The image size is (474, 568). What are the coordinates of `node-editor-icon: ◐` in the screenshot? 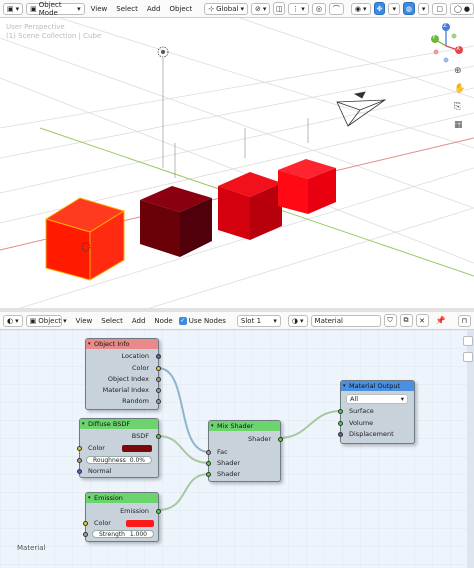 It's located at (10, 320).